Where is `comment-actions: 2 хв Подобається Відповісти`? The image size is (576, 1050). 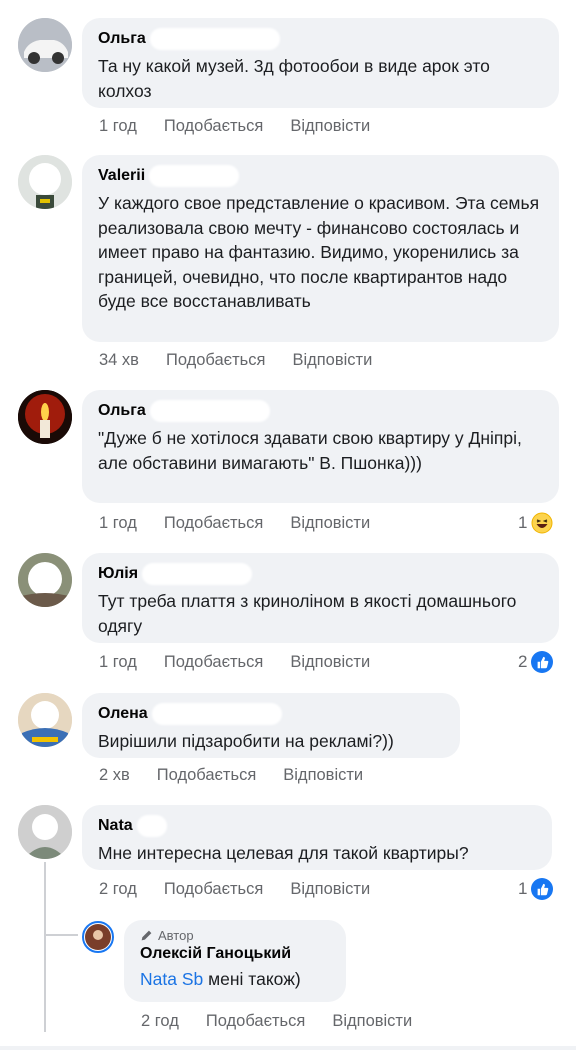 comment-actions: 2 хв Подобається Відповісти is located at coordinates (244, 775).